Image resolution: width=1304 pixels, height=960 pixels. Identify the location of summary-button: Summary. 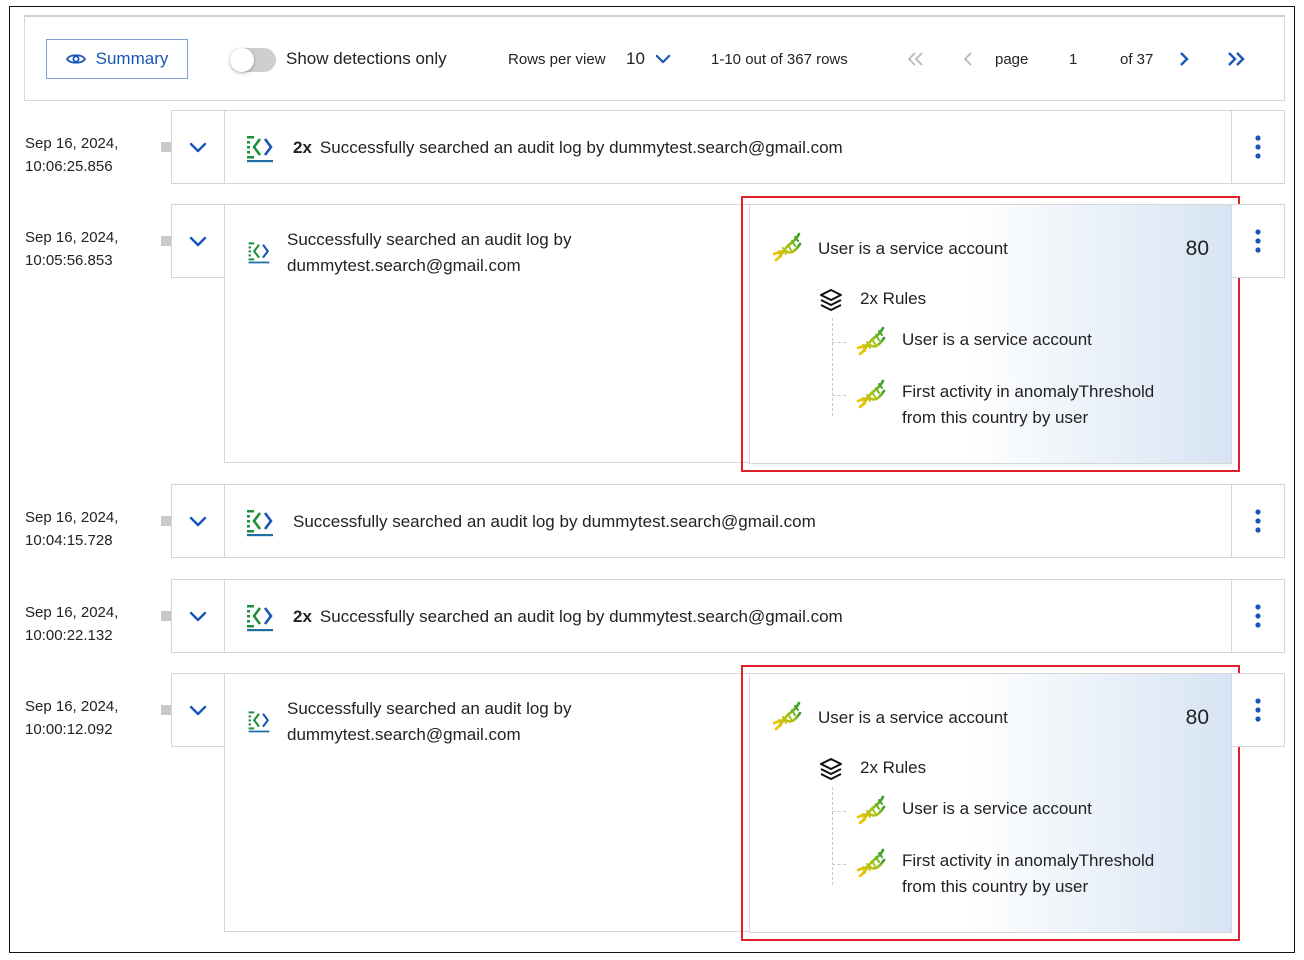
(117, 59).